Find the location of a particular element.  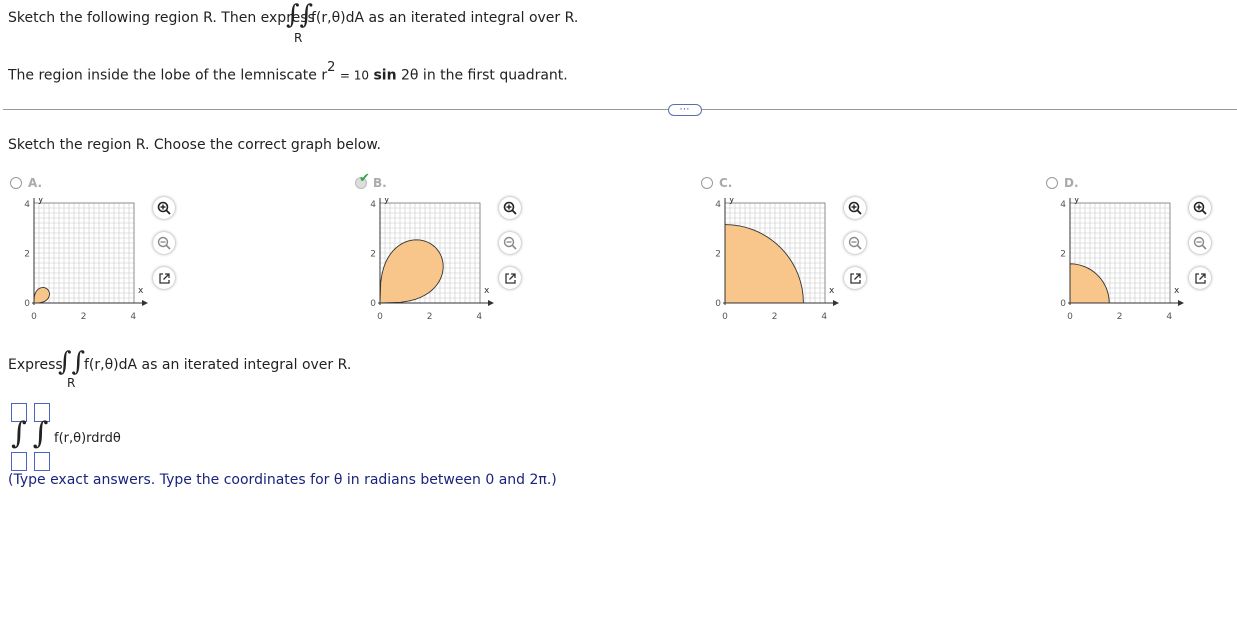

express-region-letter: R is located at coordinates (71, 383).